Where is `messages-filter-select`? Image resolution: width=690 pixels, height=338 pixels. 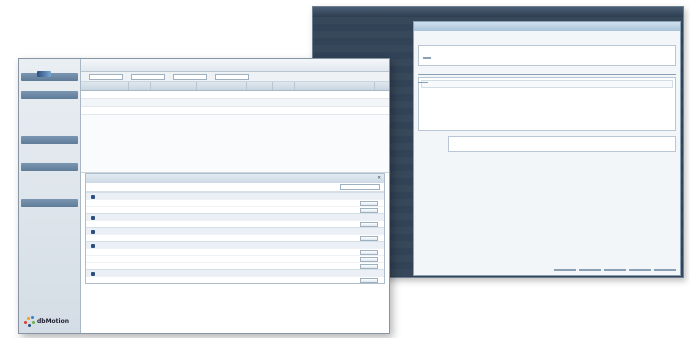
messages-filter-select is located at coordinates (360, 187).